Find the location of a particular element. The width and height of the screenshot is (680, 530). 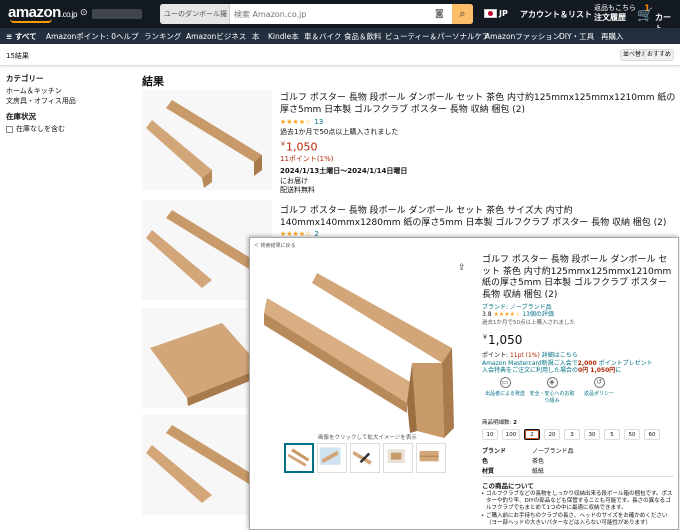

search-icon: ⌕ is located at coordinates (462, 13).